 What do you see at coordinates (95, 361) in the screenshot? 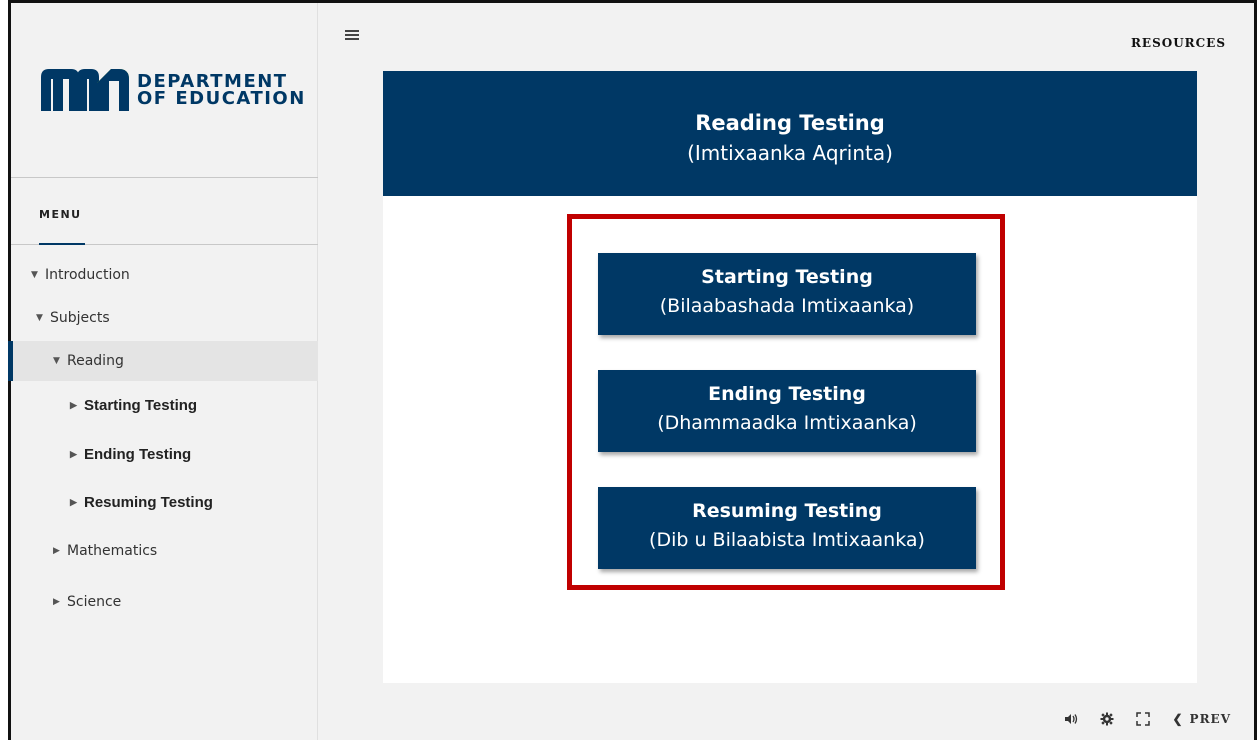
I see `sidebar-item-label: Reading` at bounding box center [95, 361].